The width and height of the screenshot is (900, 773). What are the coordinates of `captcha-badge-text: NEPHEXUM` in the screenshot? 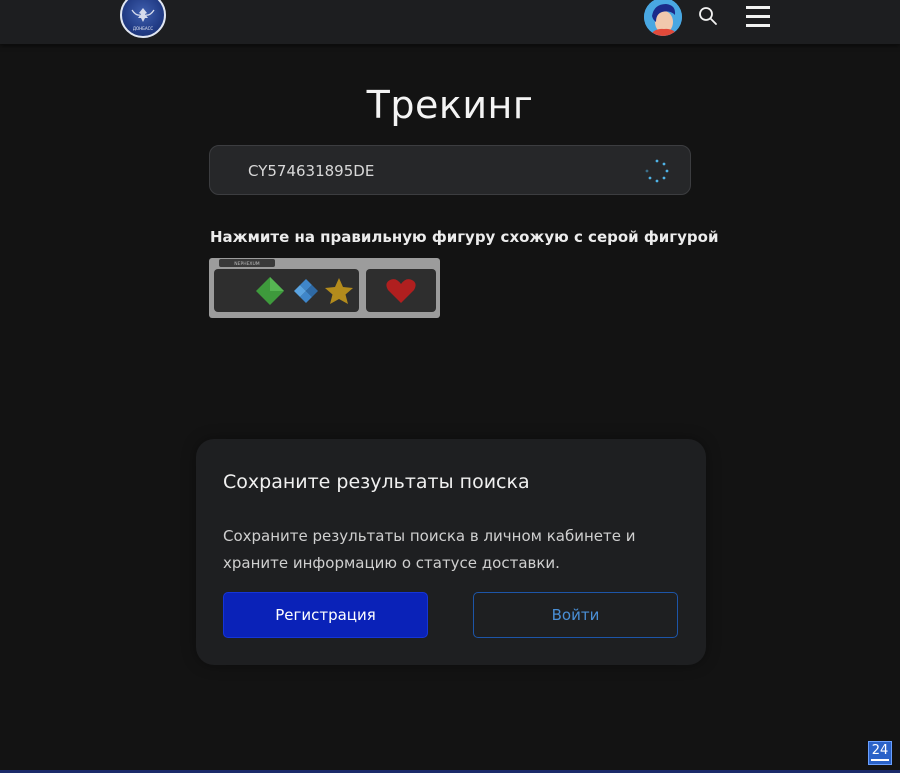 It's located at (247, 264).